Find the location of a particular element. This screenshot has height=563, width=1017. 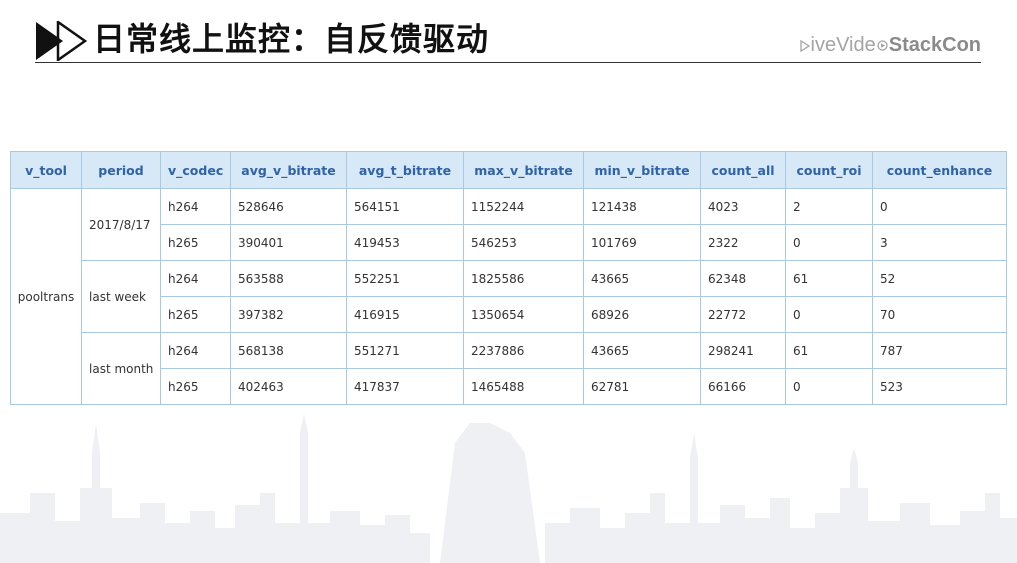

table-cell: 298241 is located at coordinates (743, 350).